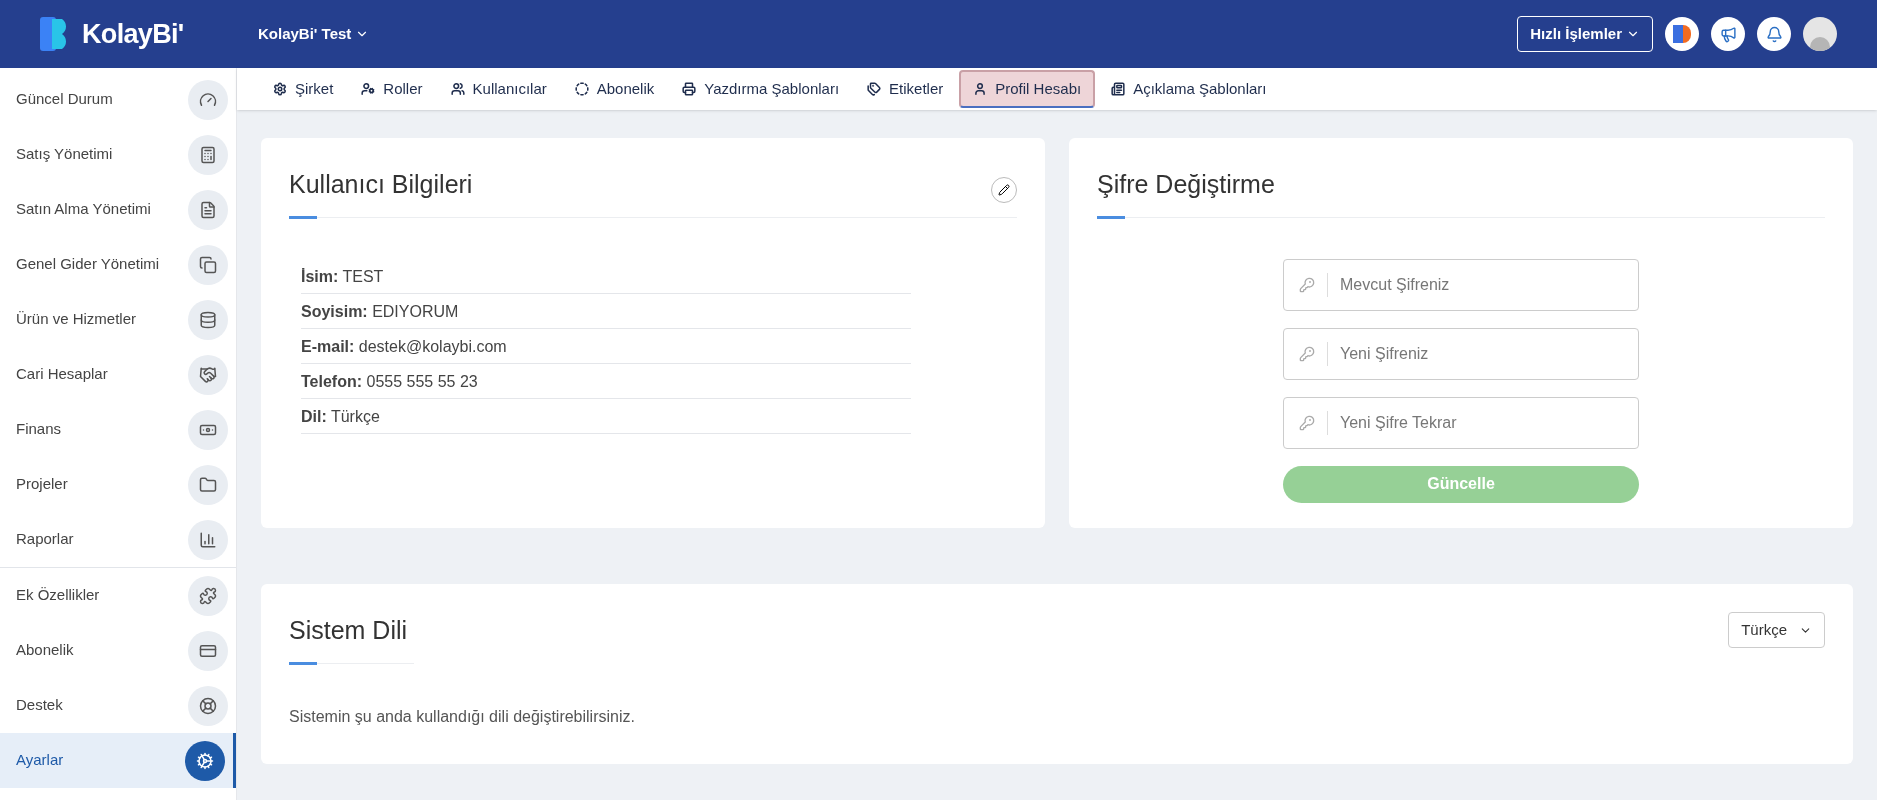 Image resolution: width=1877 pixels, height=800 pixels. Describe the element at coordinates (1461, 353) in the screenshot. I see `password-field: Yeni Şifreniz` at that location.